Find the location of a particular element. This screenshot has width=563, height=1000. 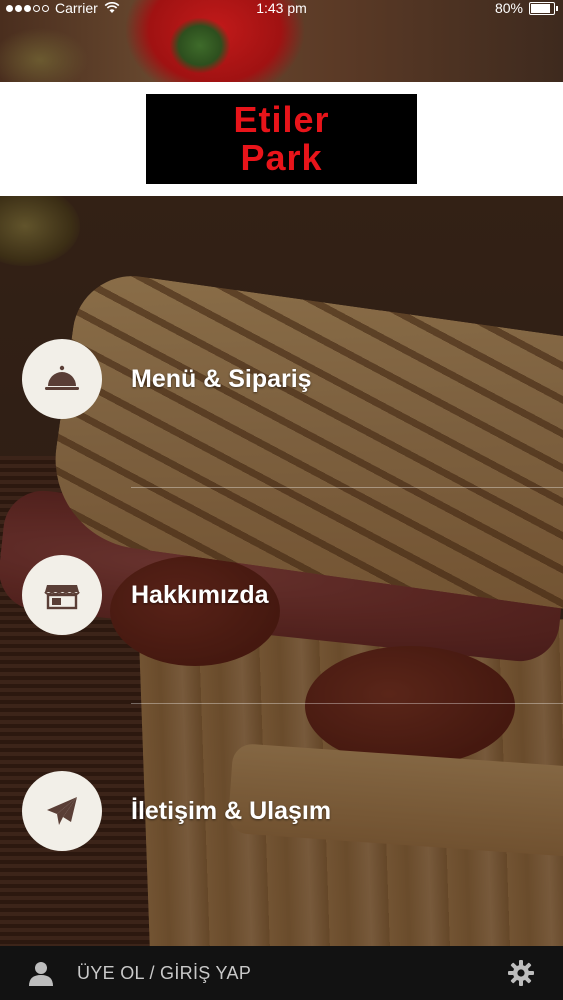

logo-line-1: Etiler is located at coordinates (281, 119).